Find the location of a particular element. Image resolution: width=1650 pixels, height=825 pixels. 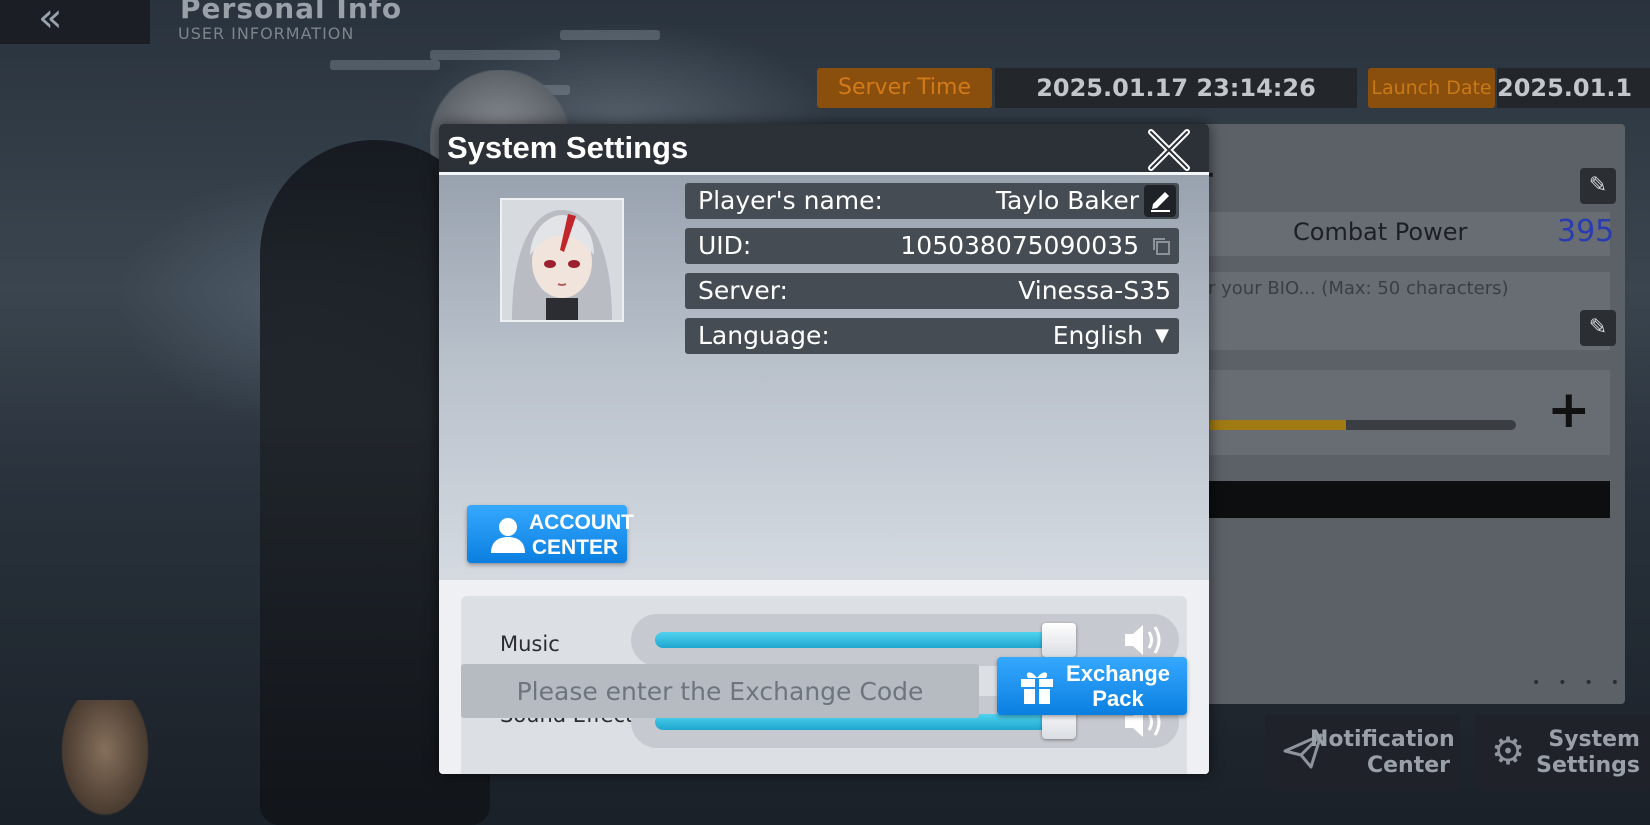

close-icon is located at coordinates (1169, 150).